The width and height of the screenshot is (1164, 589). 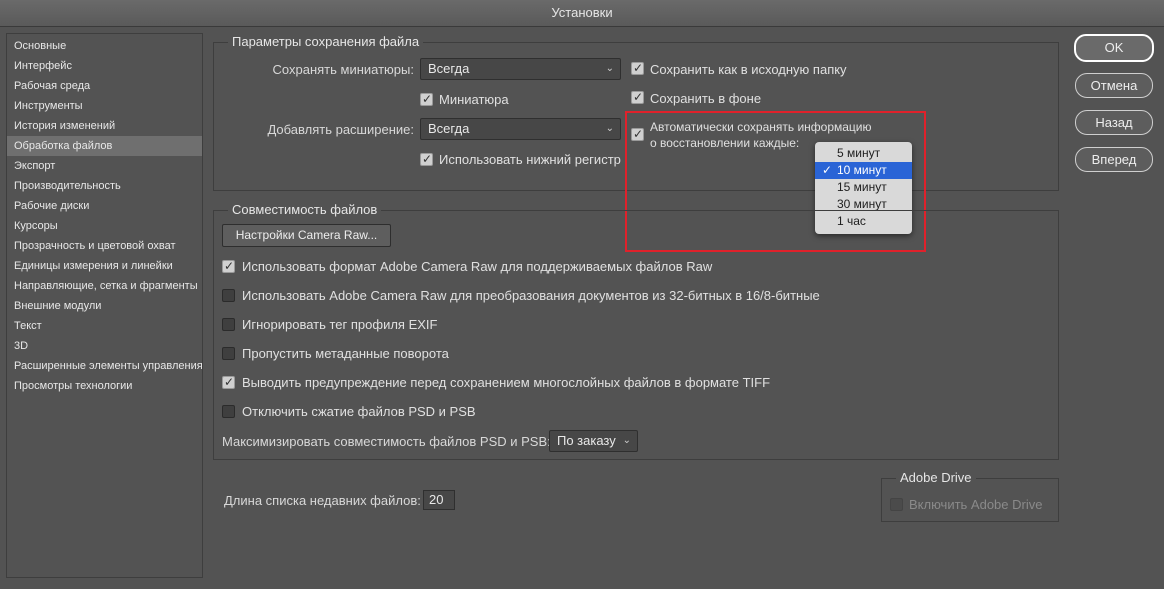 What do you see at coordinates (474, 99) in the screenshot?
I see `thumbnail-label: Миниатюра` at bounding box center [474, 99].